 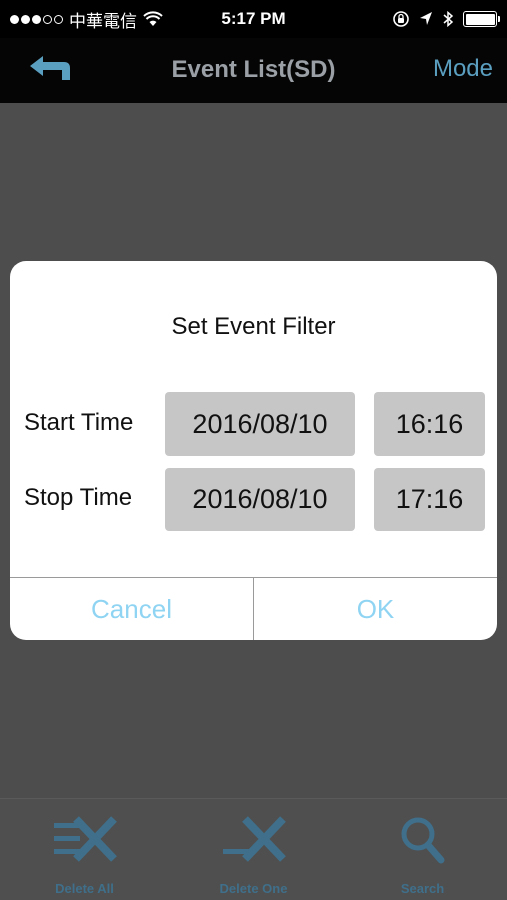 I want to click on page-title: Event List(SD), so click(x=253, y=69).